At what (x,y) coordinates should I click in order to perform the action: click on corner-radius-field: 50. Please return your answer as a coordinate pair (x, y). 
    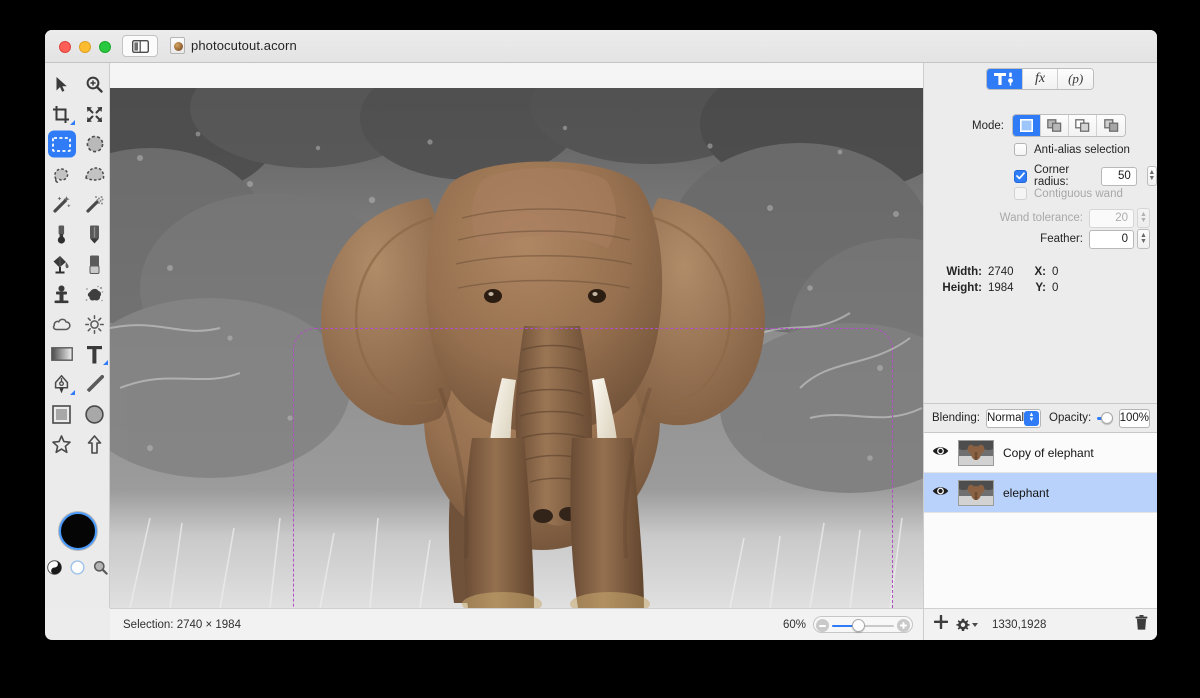
    Looking at the image, I should click on (1119, 176).